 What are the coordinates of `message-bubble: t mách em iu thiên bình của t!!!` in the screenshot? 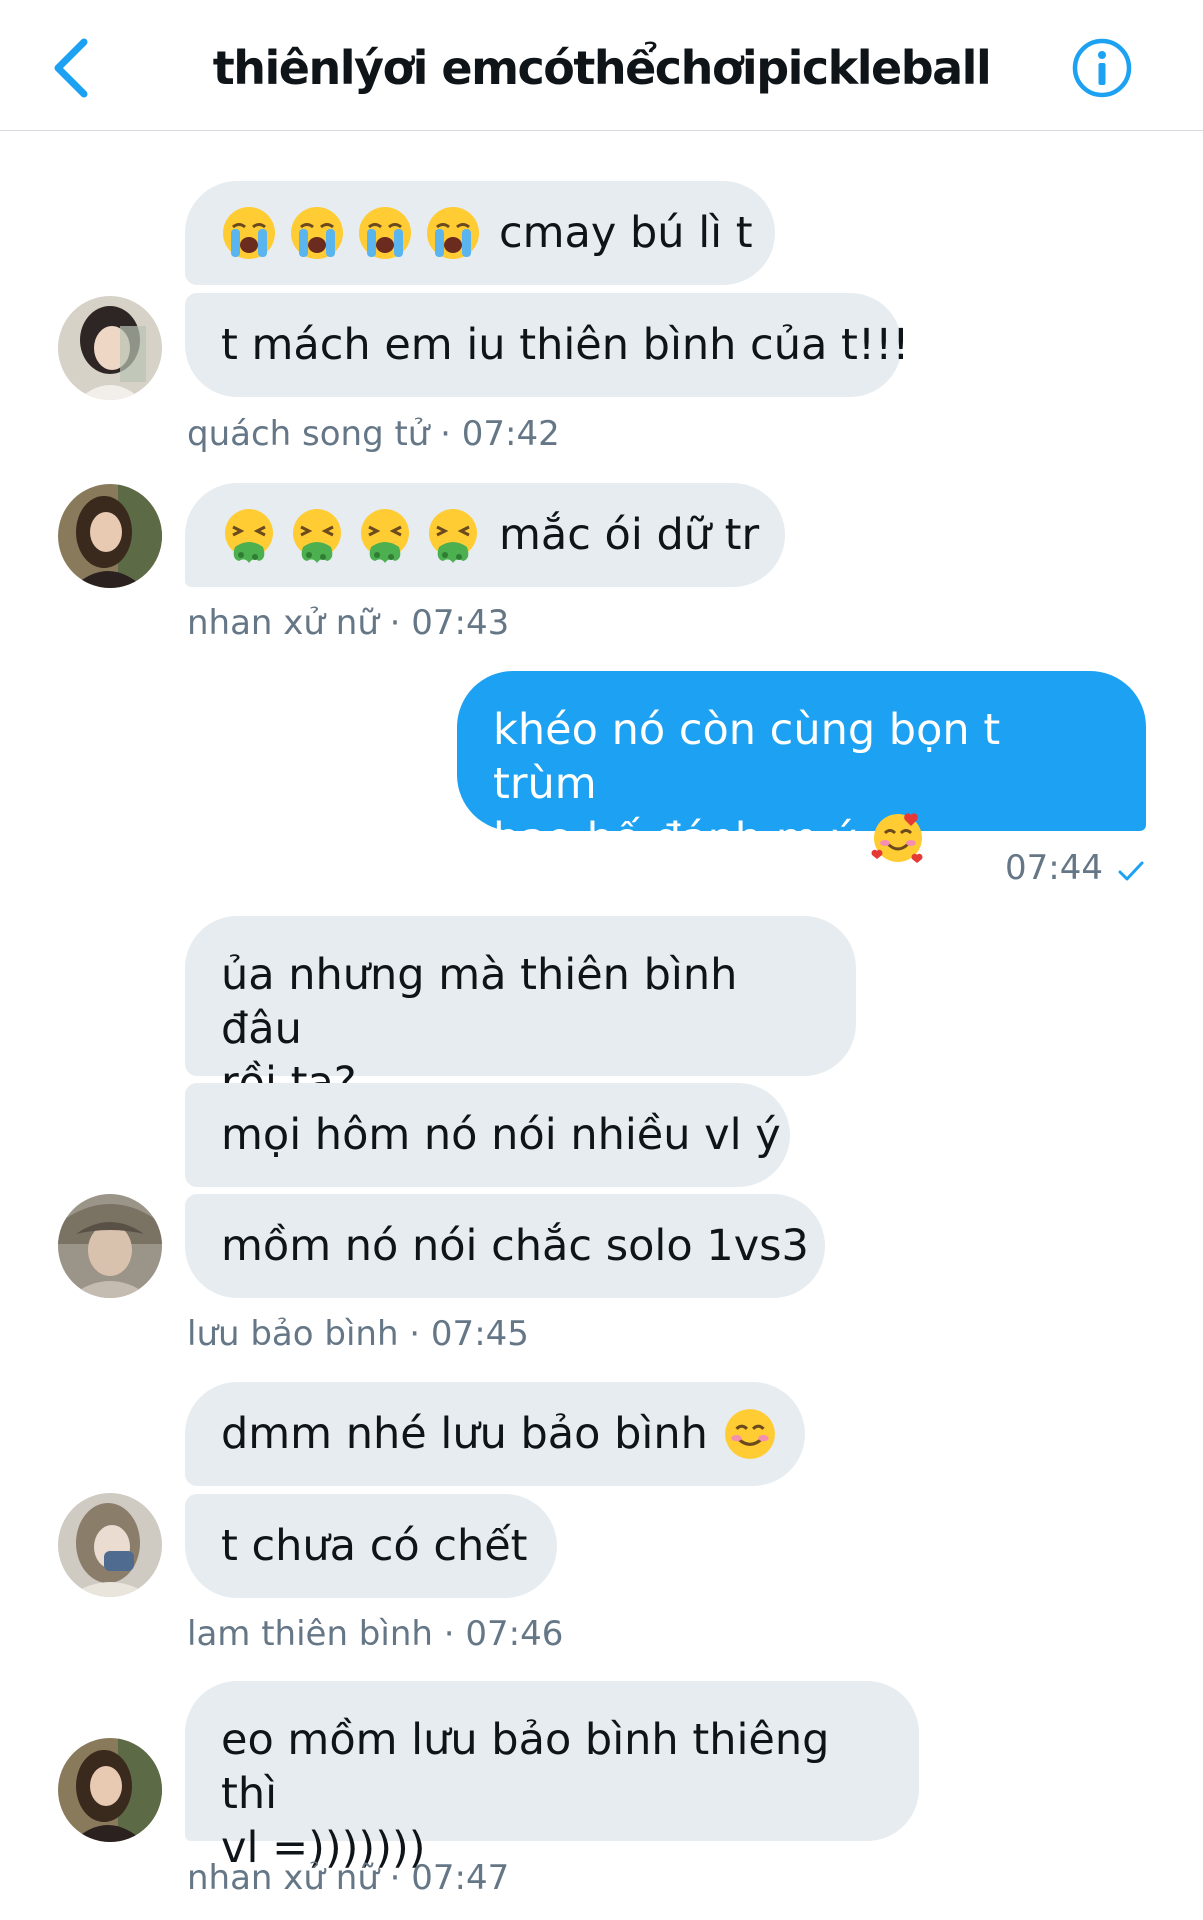 It's located at (547, 345).